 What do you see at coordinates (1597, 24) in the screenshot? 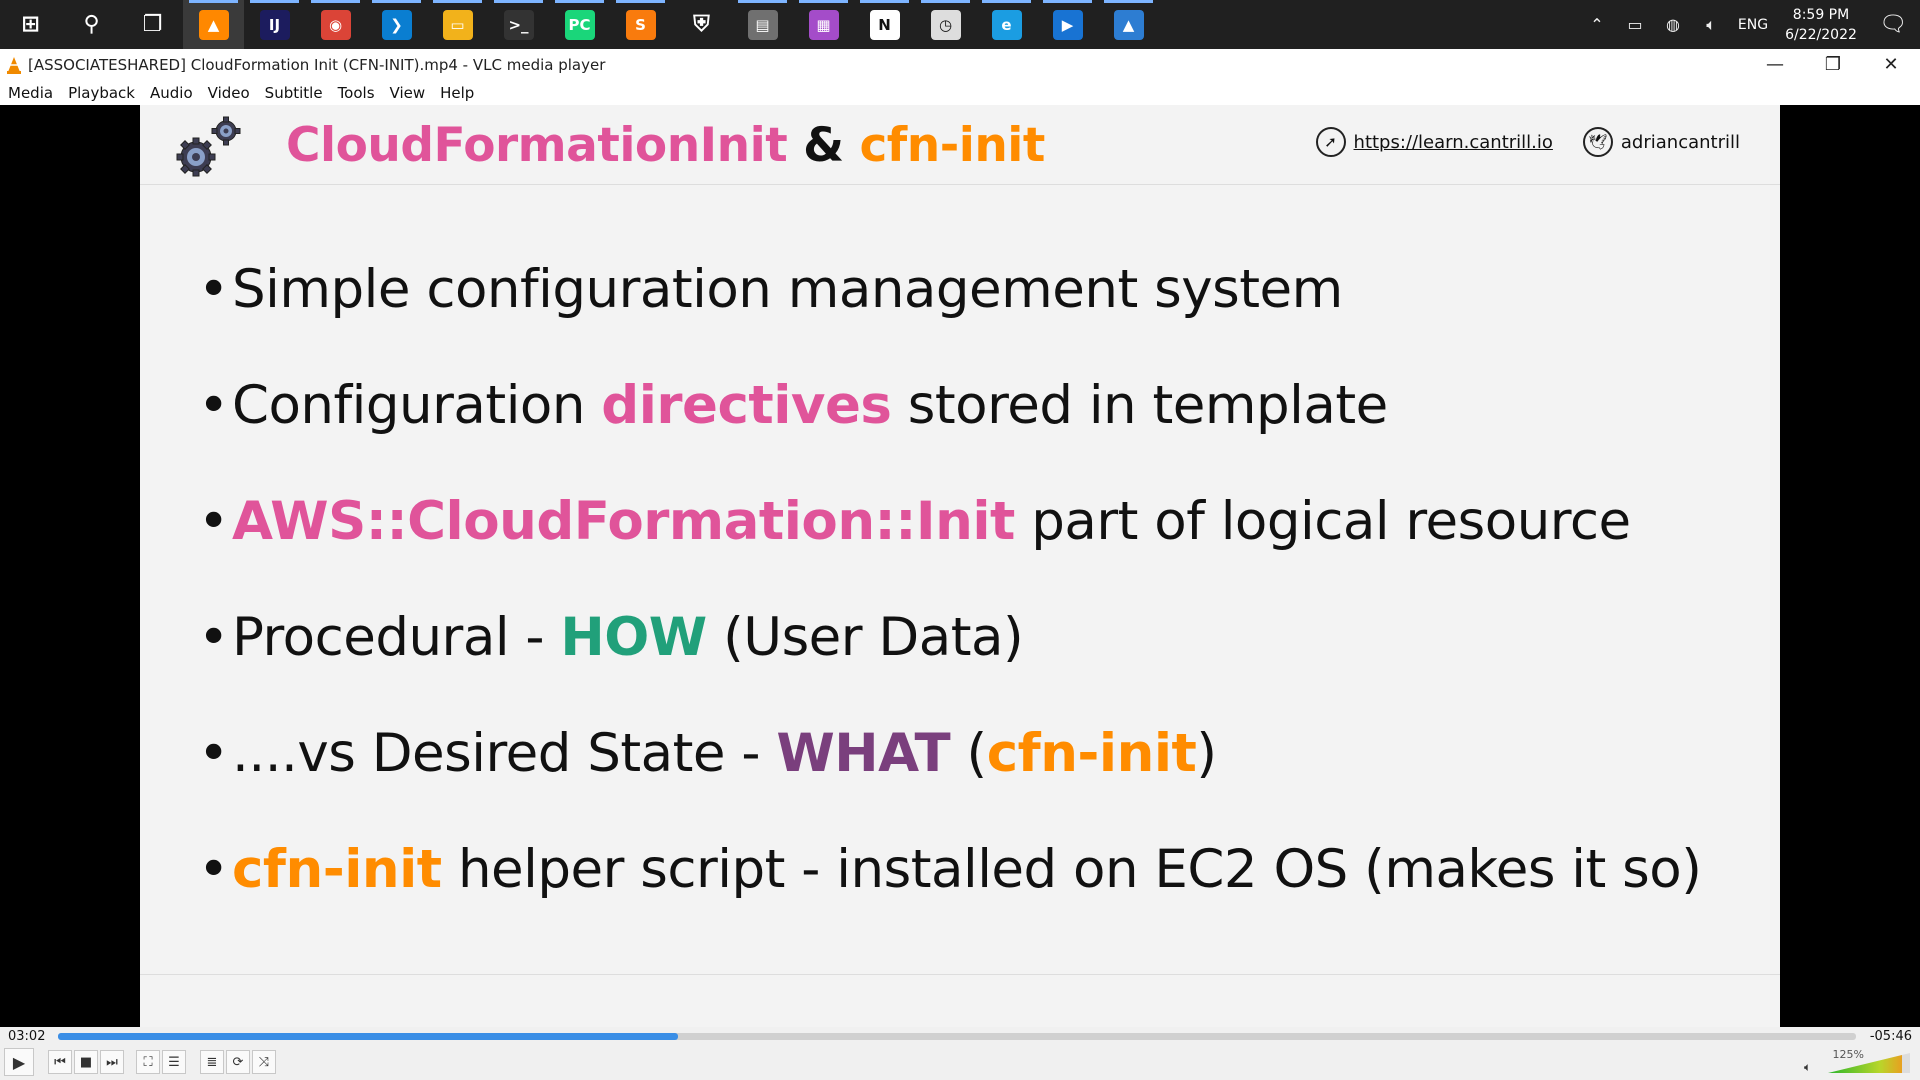
I see `chevron-up-icon: ⌃` at bounding box center [1597, 24].